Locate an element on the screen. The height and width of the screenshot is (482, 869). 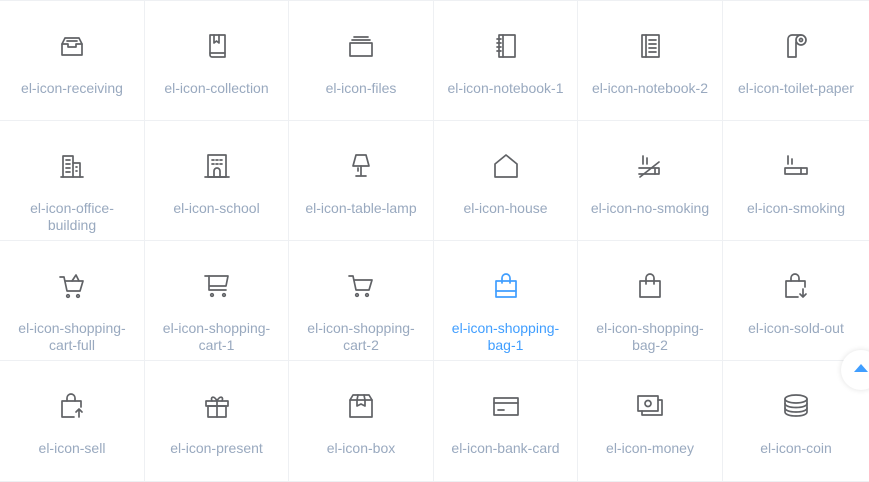
shopping-bag-2-icon is located at coordinates (650, 286).